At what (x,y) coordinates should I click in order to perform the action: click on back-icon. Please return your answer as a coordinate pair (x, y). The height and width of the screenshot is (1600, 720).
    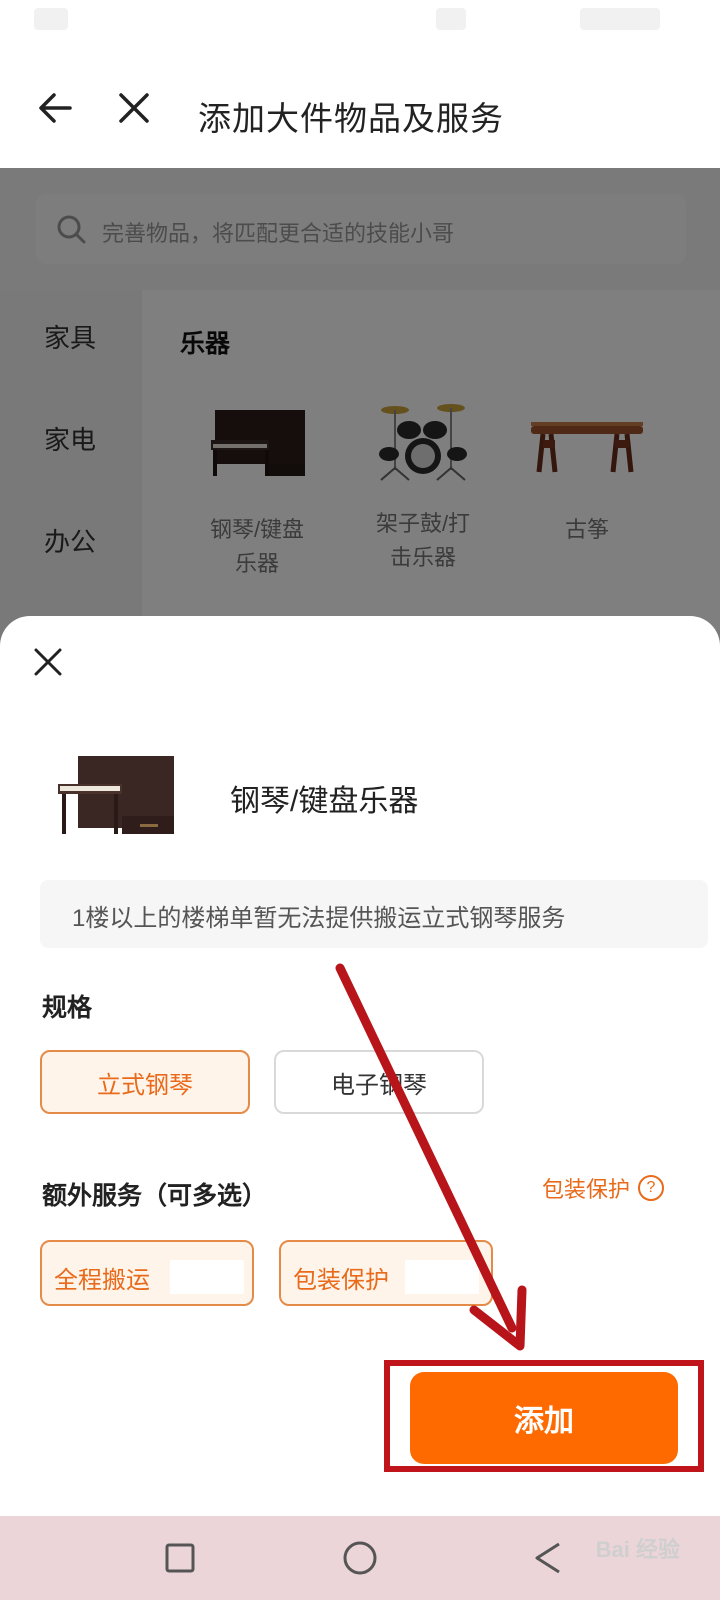
    Looking at the image, I should click on (548, 1558).